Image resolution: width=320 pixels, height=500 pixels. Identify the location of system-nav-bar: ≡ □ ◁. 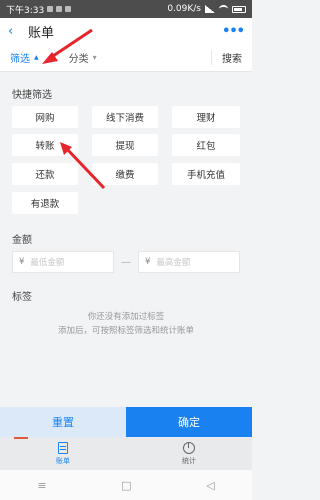
(126, 485).